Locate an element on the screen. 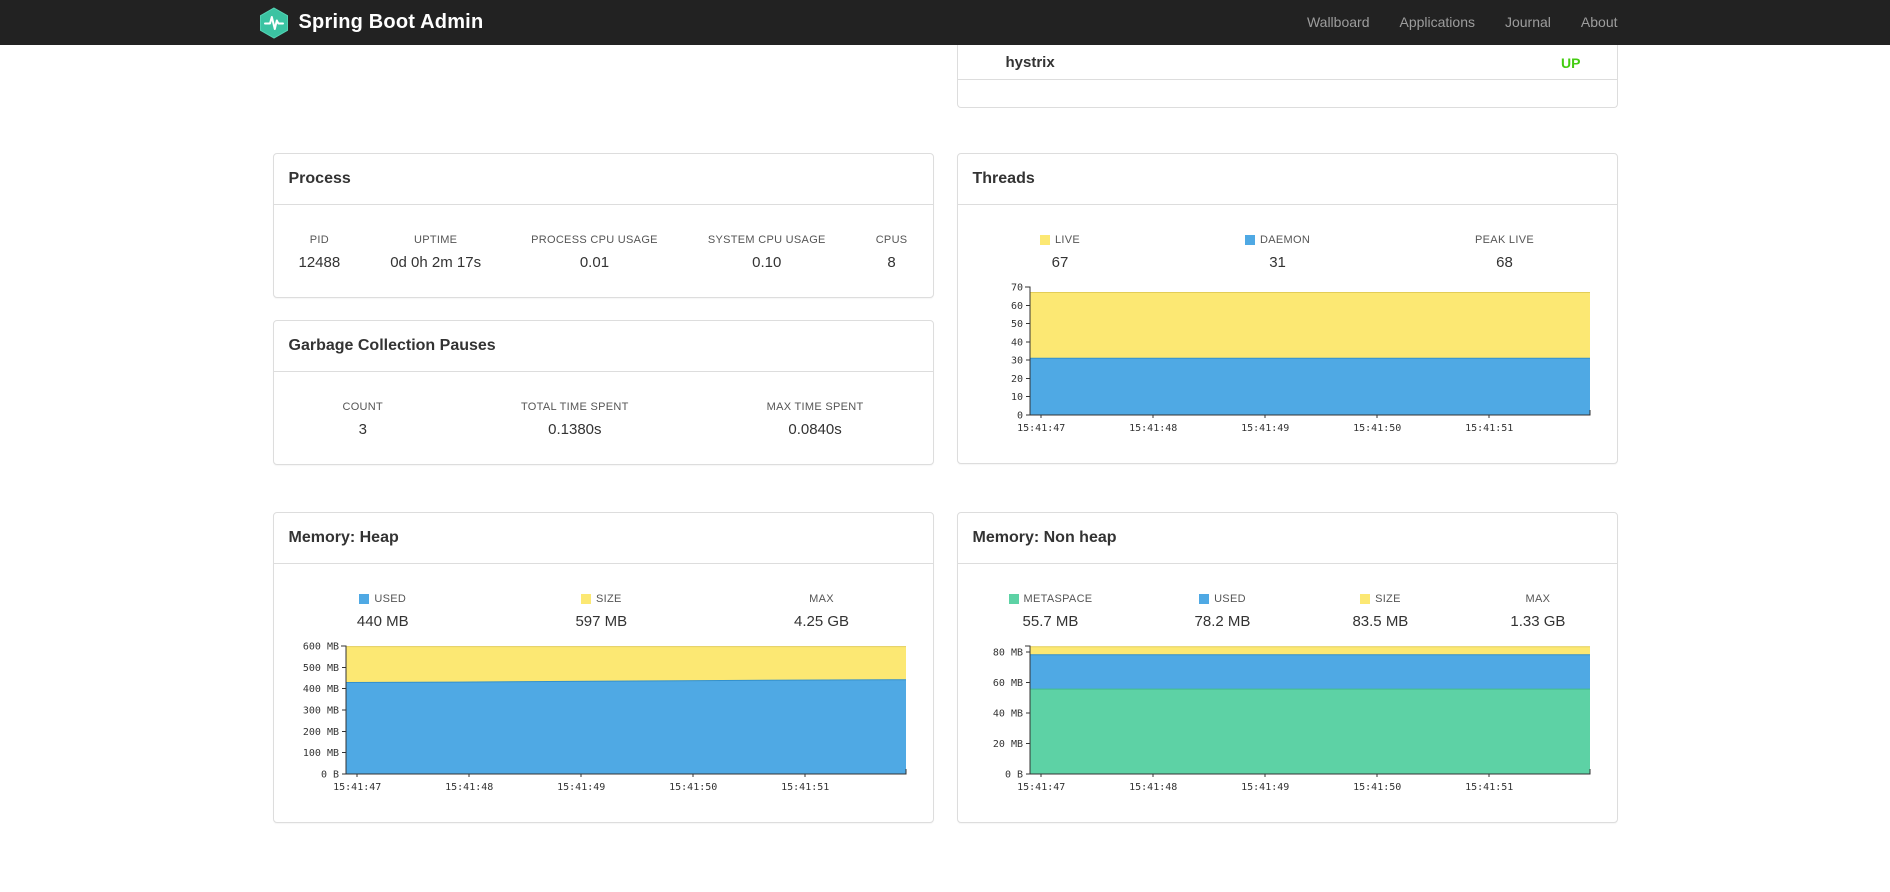 This screenshot has height=892, width=1890. metric-label: SYSTEM CPU USAGE is located at coordinates (766, 239).